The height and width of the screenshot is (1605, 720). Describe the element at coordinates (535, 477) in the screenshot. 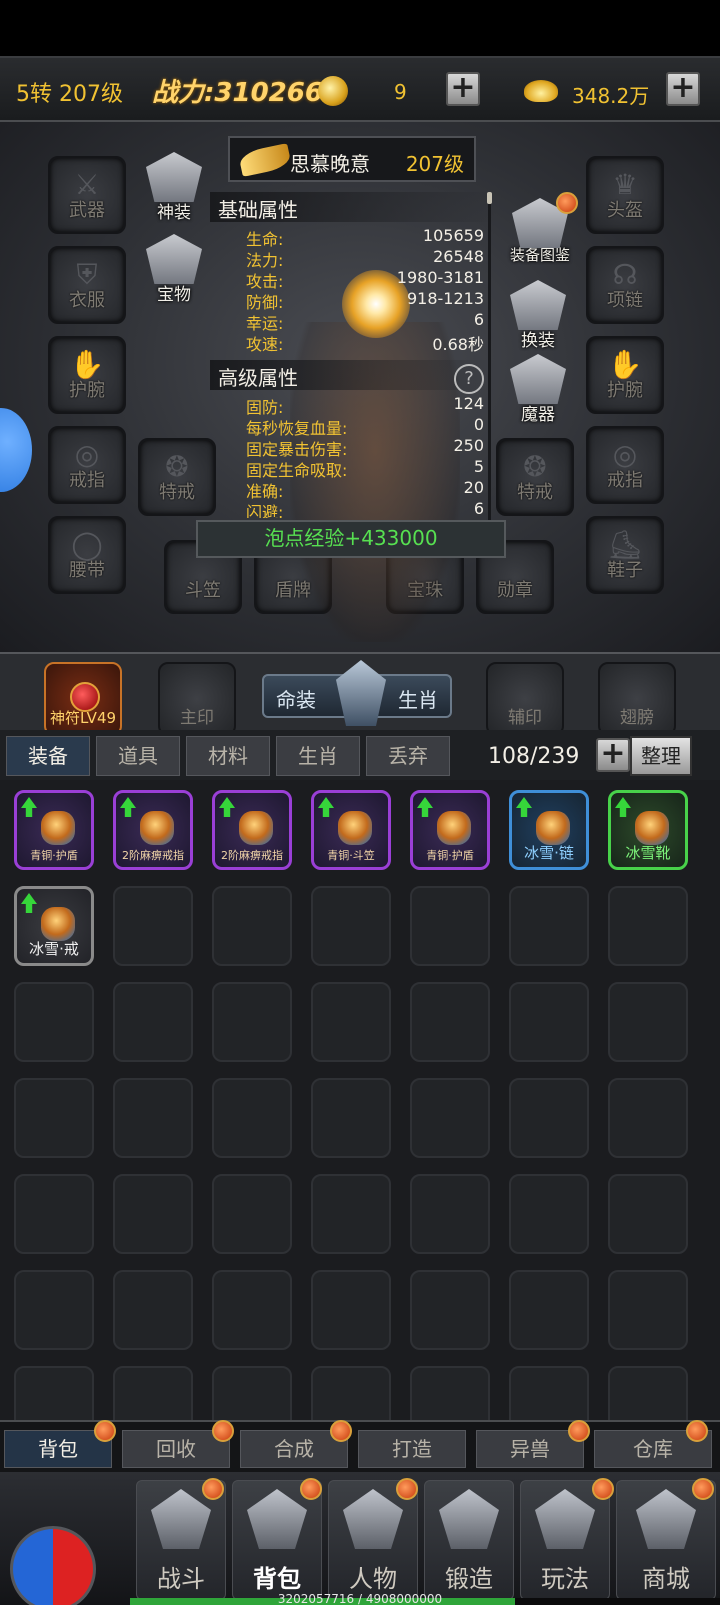

I see `slot-special-ring-right: ❂ 特戒` at that location.